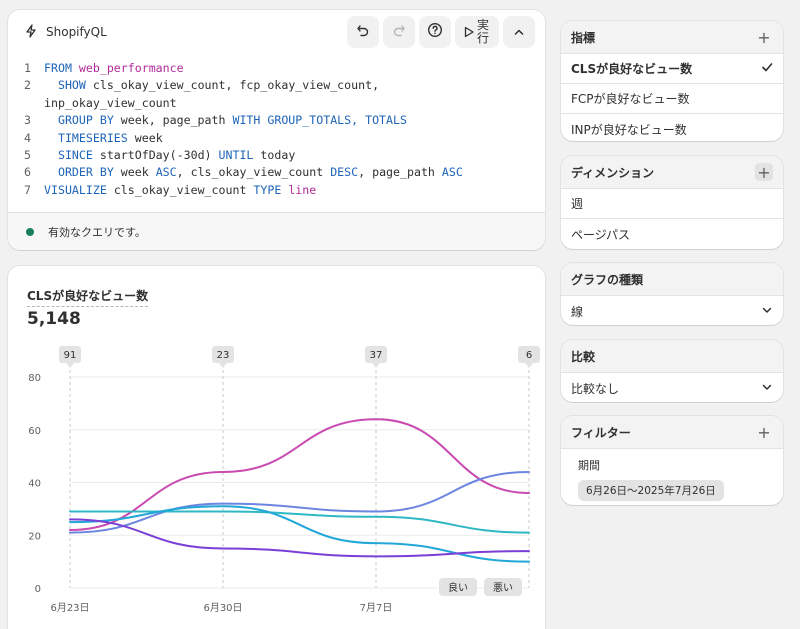  I want to click on collapse-button, so click(519, 32).